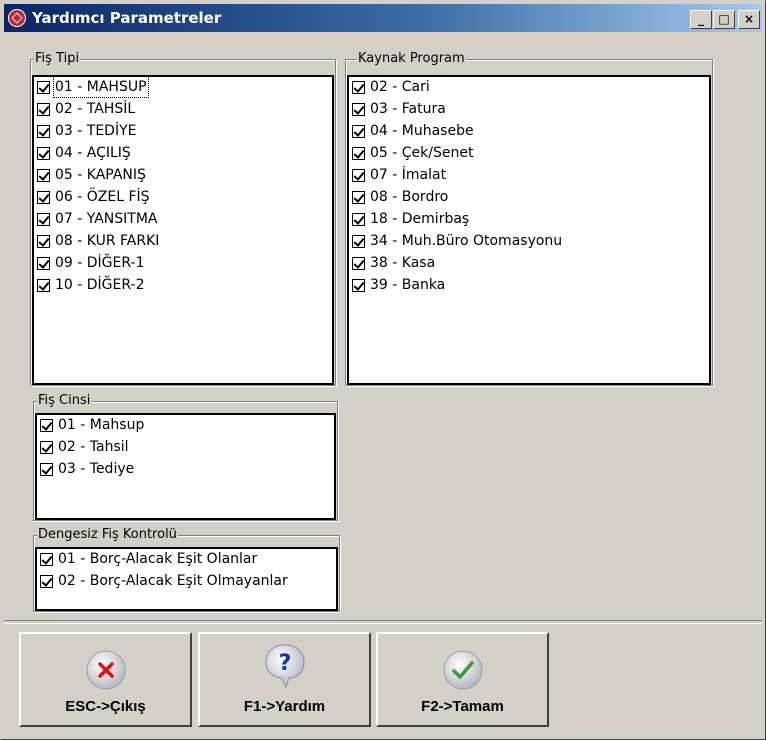  I want to click on ok-button-label: F2->Tamam, so click(462, 706).